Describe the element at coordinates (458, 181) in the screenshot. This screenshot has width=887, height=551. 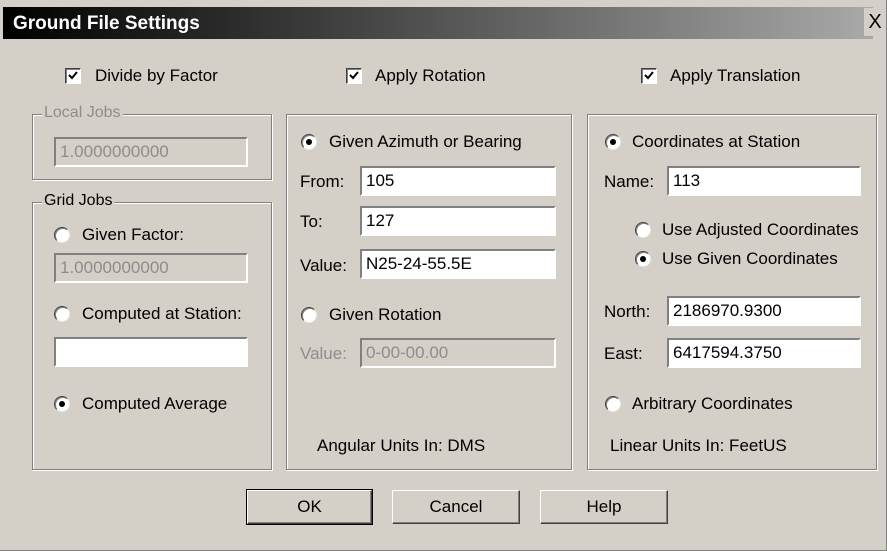
I see `from-station-field: 105` at that location.